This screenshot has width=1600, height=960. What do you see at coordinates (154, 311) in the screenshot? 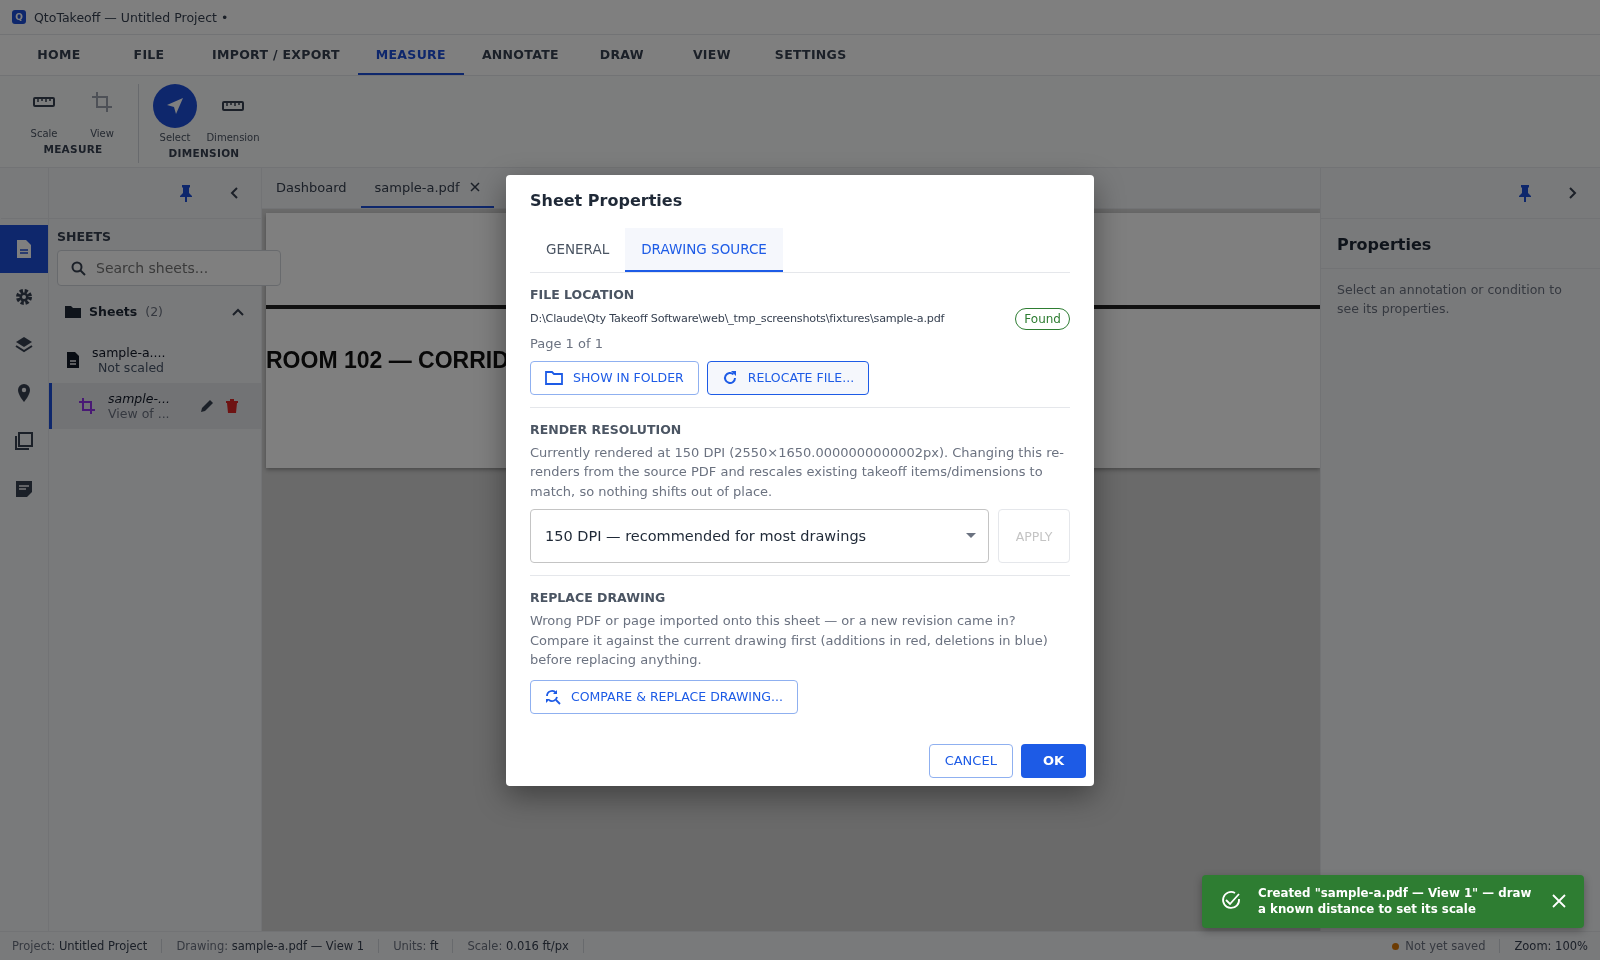
I see `group-count: (2)` at bounding box center [154, 311].